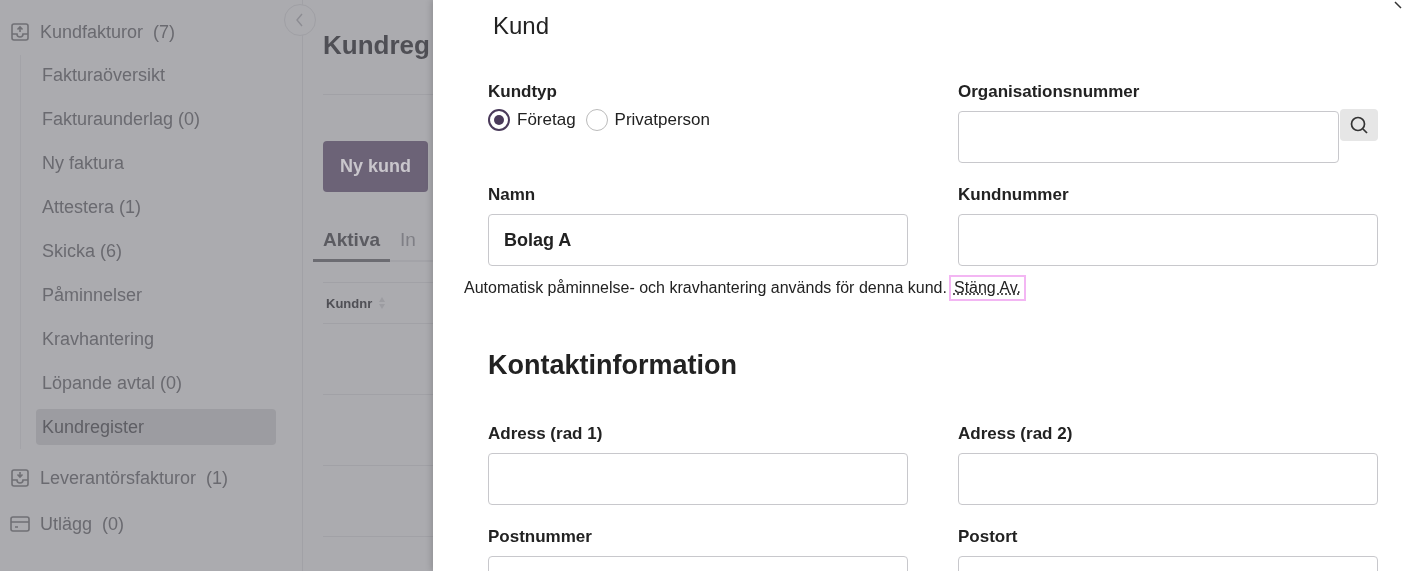  Describe the element at coordinates (375, 166) in the screenshot. I see `new-customer-button: Ny kund` at that location.